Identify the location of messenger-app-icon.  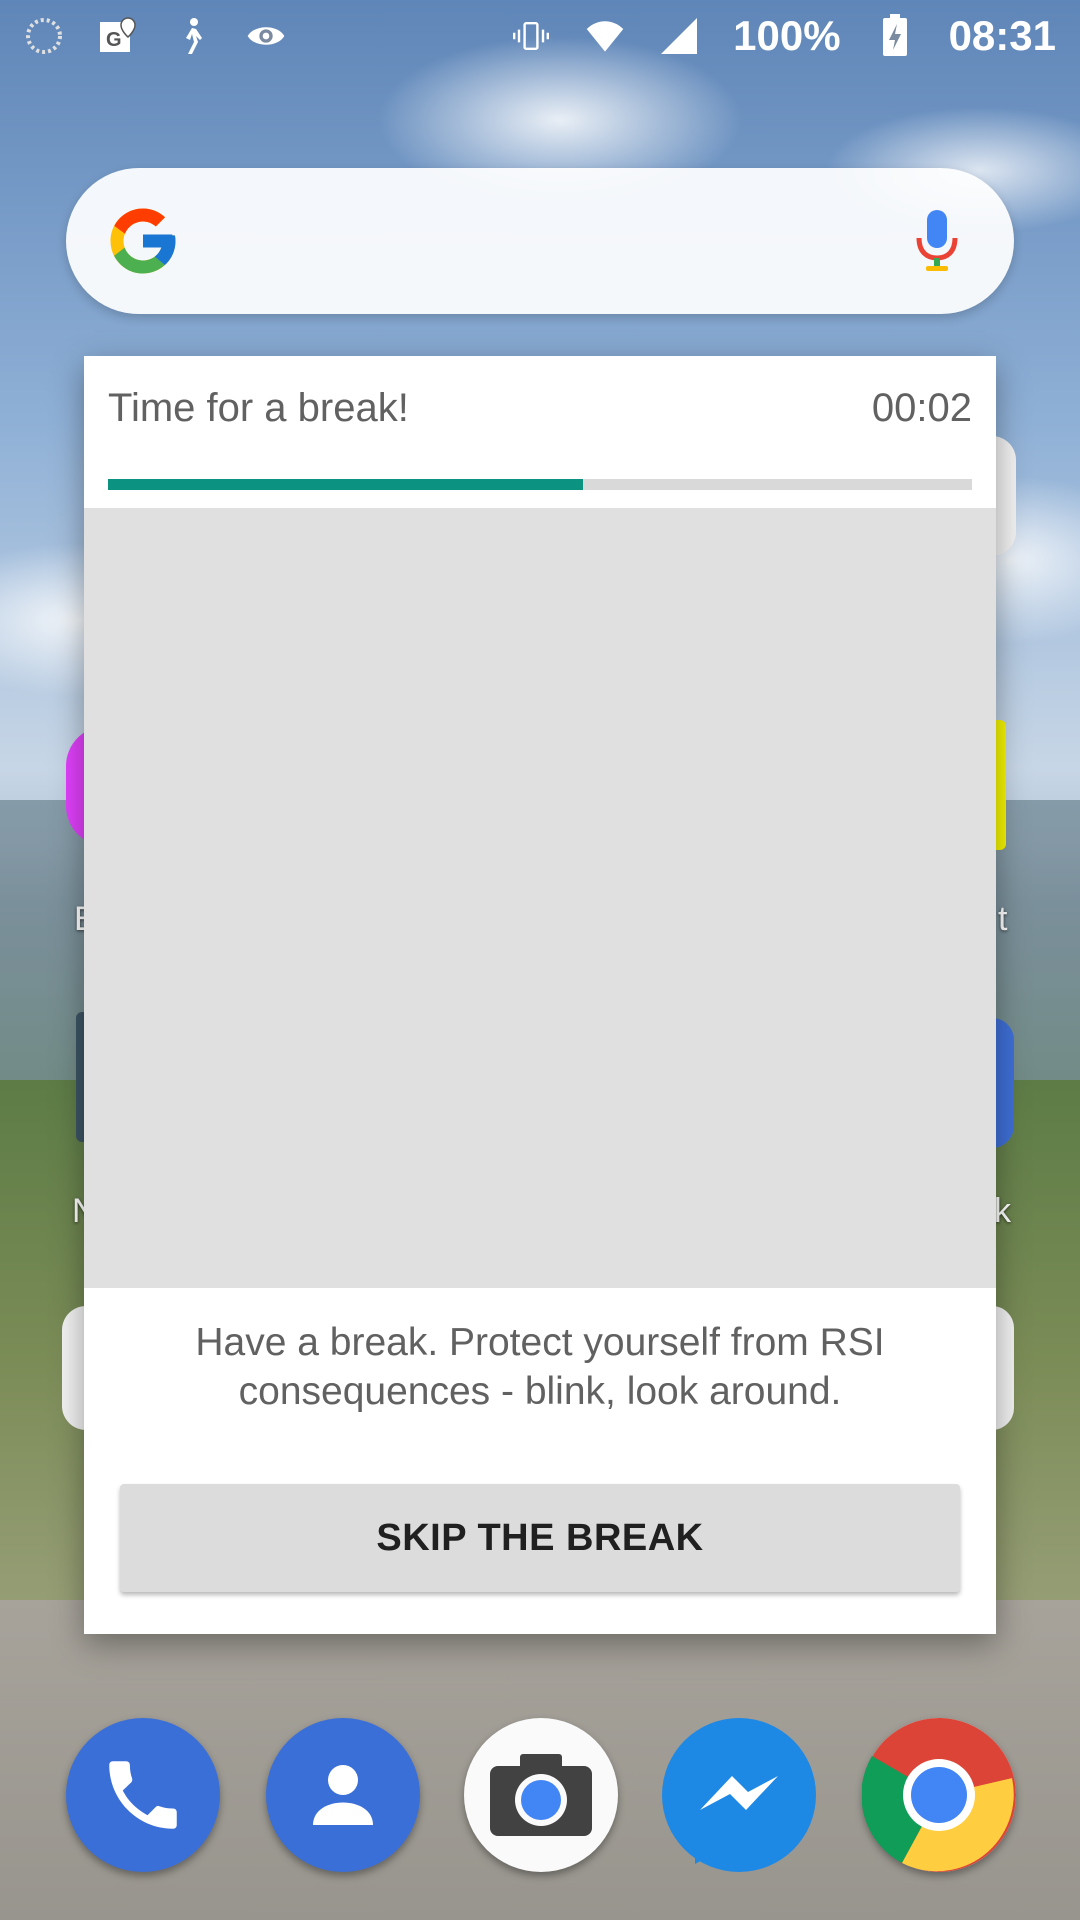
(739, 1795).